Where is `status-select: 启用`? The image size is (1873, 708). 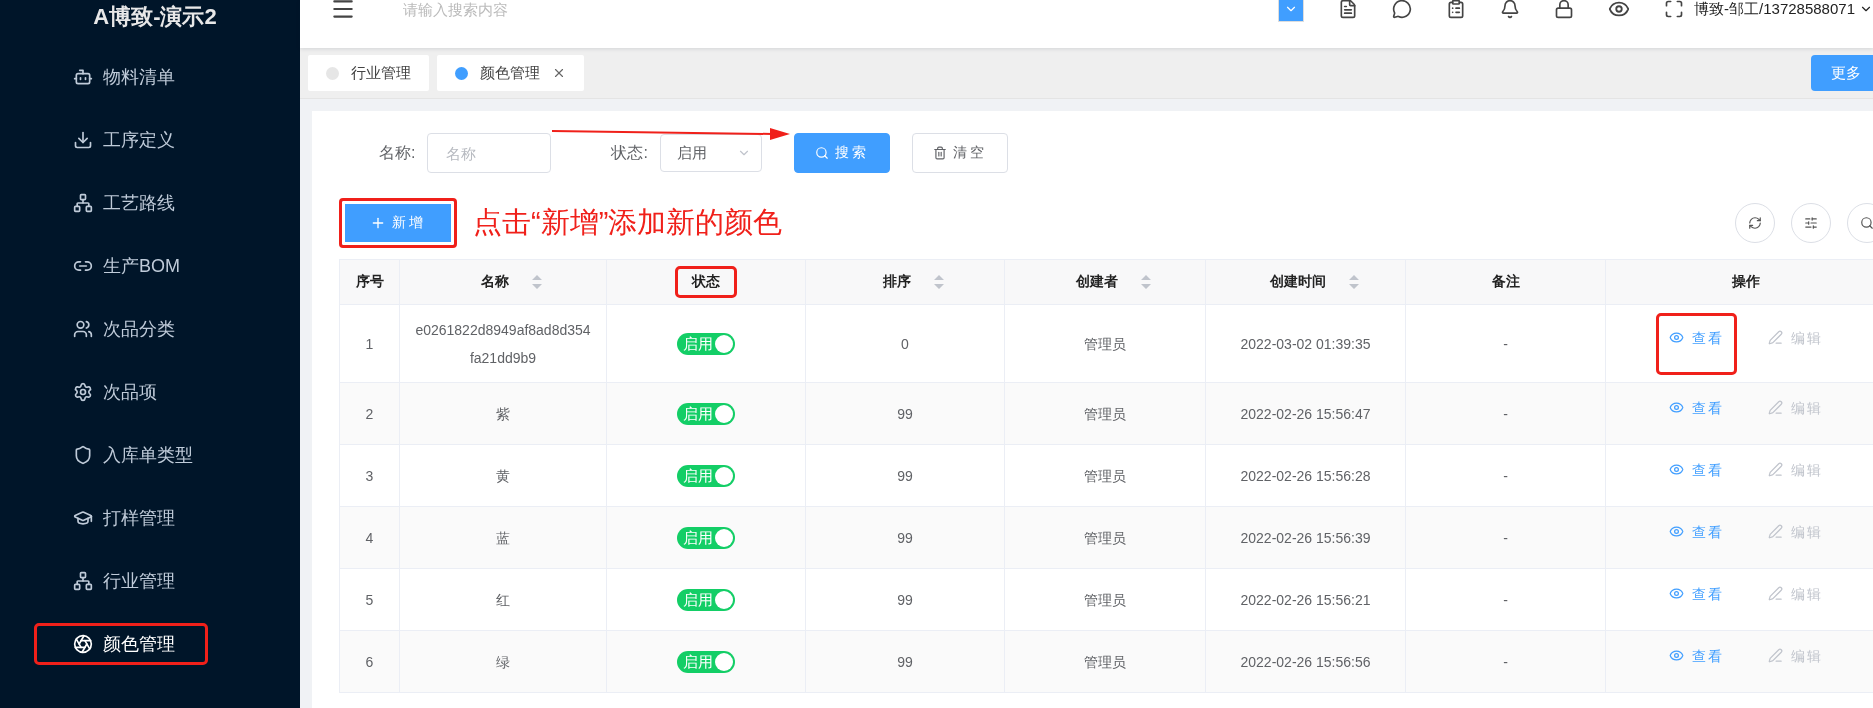 status-select: 启用 is located at coordinates (710, 153).